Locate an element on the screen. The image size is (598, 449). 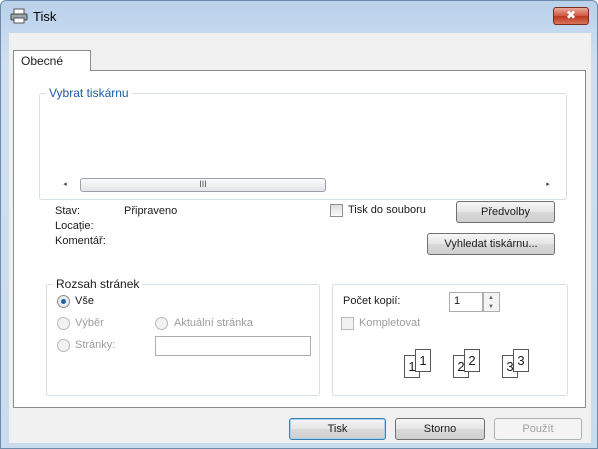
status-label: Stav: is located at coordinates (68, 211).